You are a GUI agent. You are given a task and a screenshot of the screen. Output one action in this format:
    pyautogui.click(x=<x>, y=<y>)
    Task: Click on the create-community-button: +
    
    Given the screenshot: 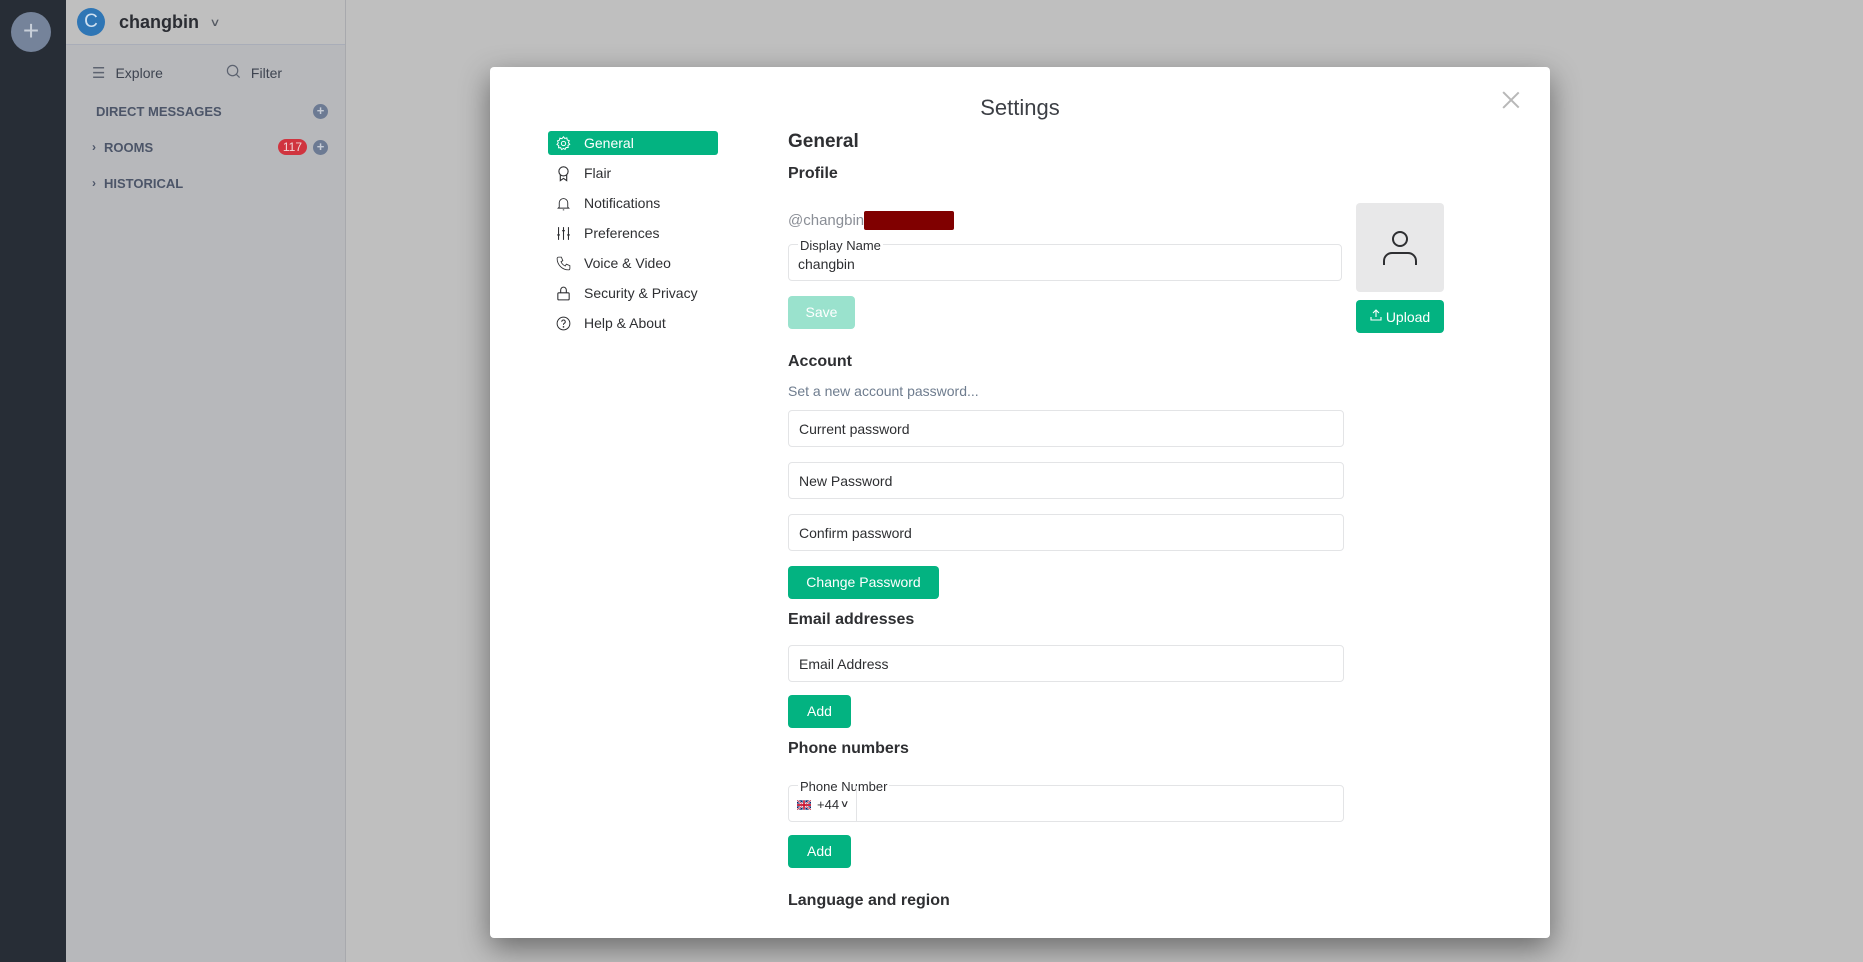 What is the action you would take?
    pyautogui.click(x=31, y=32)
    